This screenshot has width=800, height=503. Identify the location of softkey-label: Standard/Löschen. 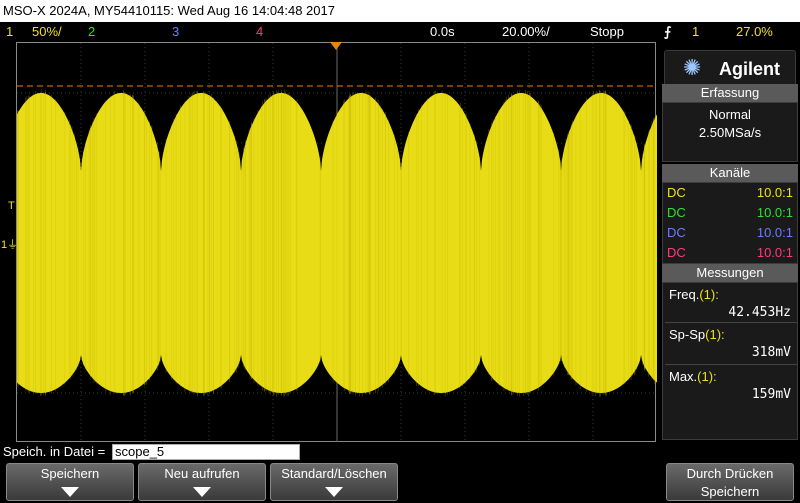
(334, 473).